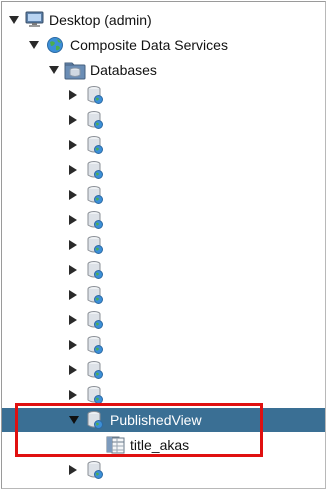 Image resolution: width=329 pixels, height=492 pixels. I want to click on tree-node-composite-data-services: Composite Data Services, so click(163, 45).